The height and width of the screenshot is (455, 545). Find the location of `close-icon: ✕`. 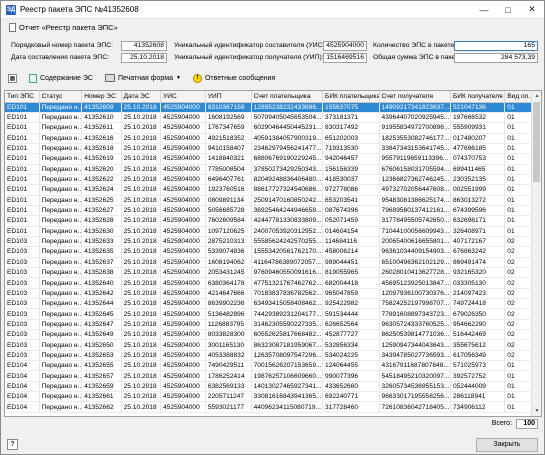

close-icon: ✕ is located at coordinates (532, 10).